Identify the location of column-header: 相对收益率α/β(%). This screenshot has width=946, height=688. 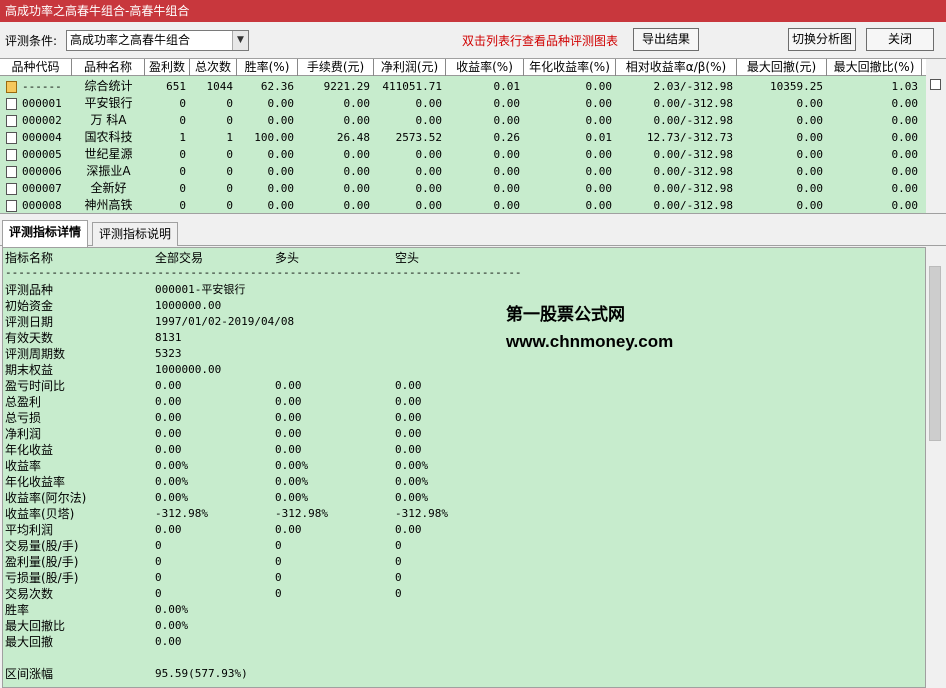
(676, 67).